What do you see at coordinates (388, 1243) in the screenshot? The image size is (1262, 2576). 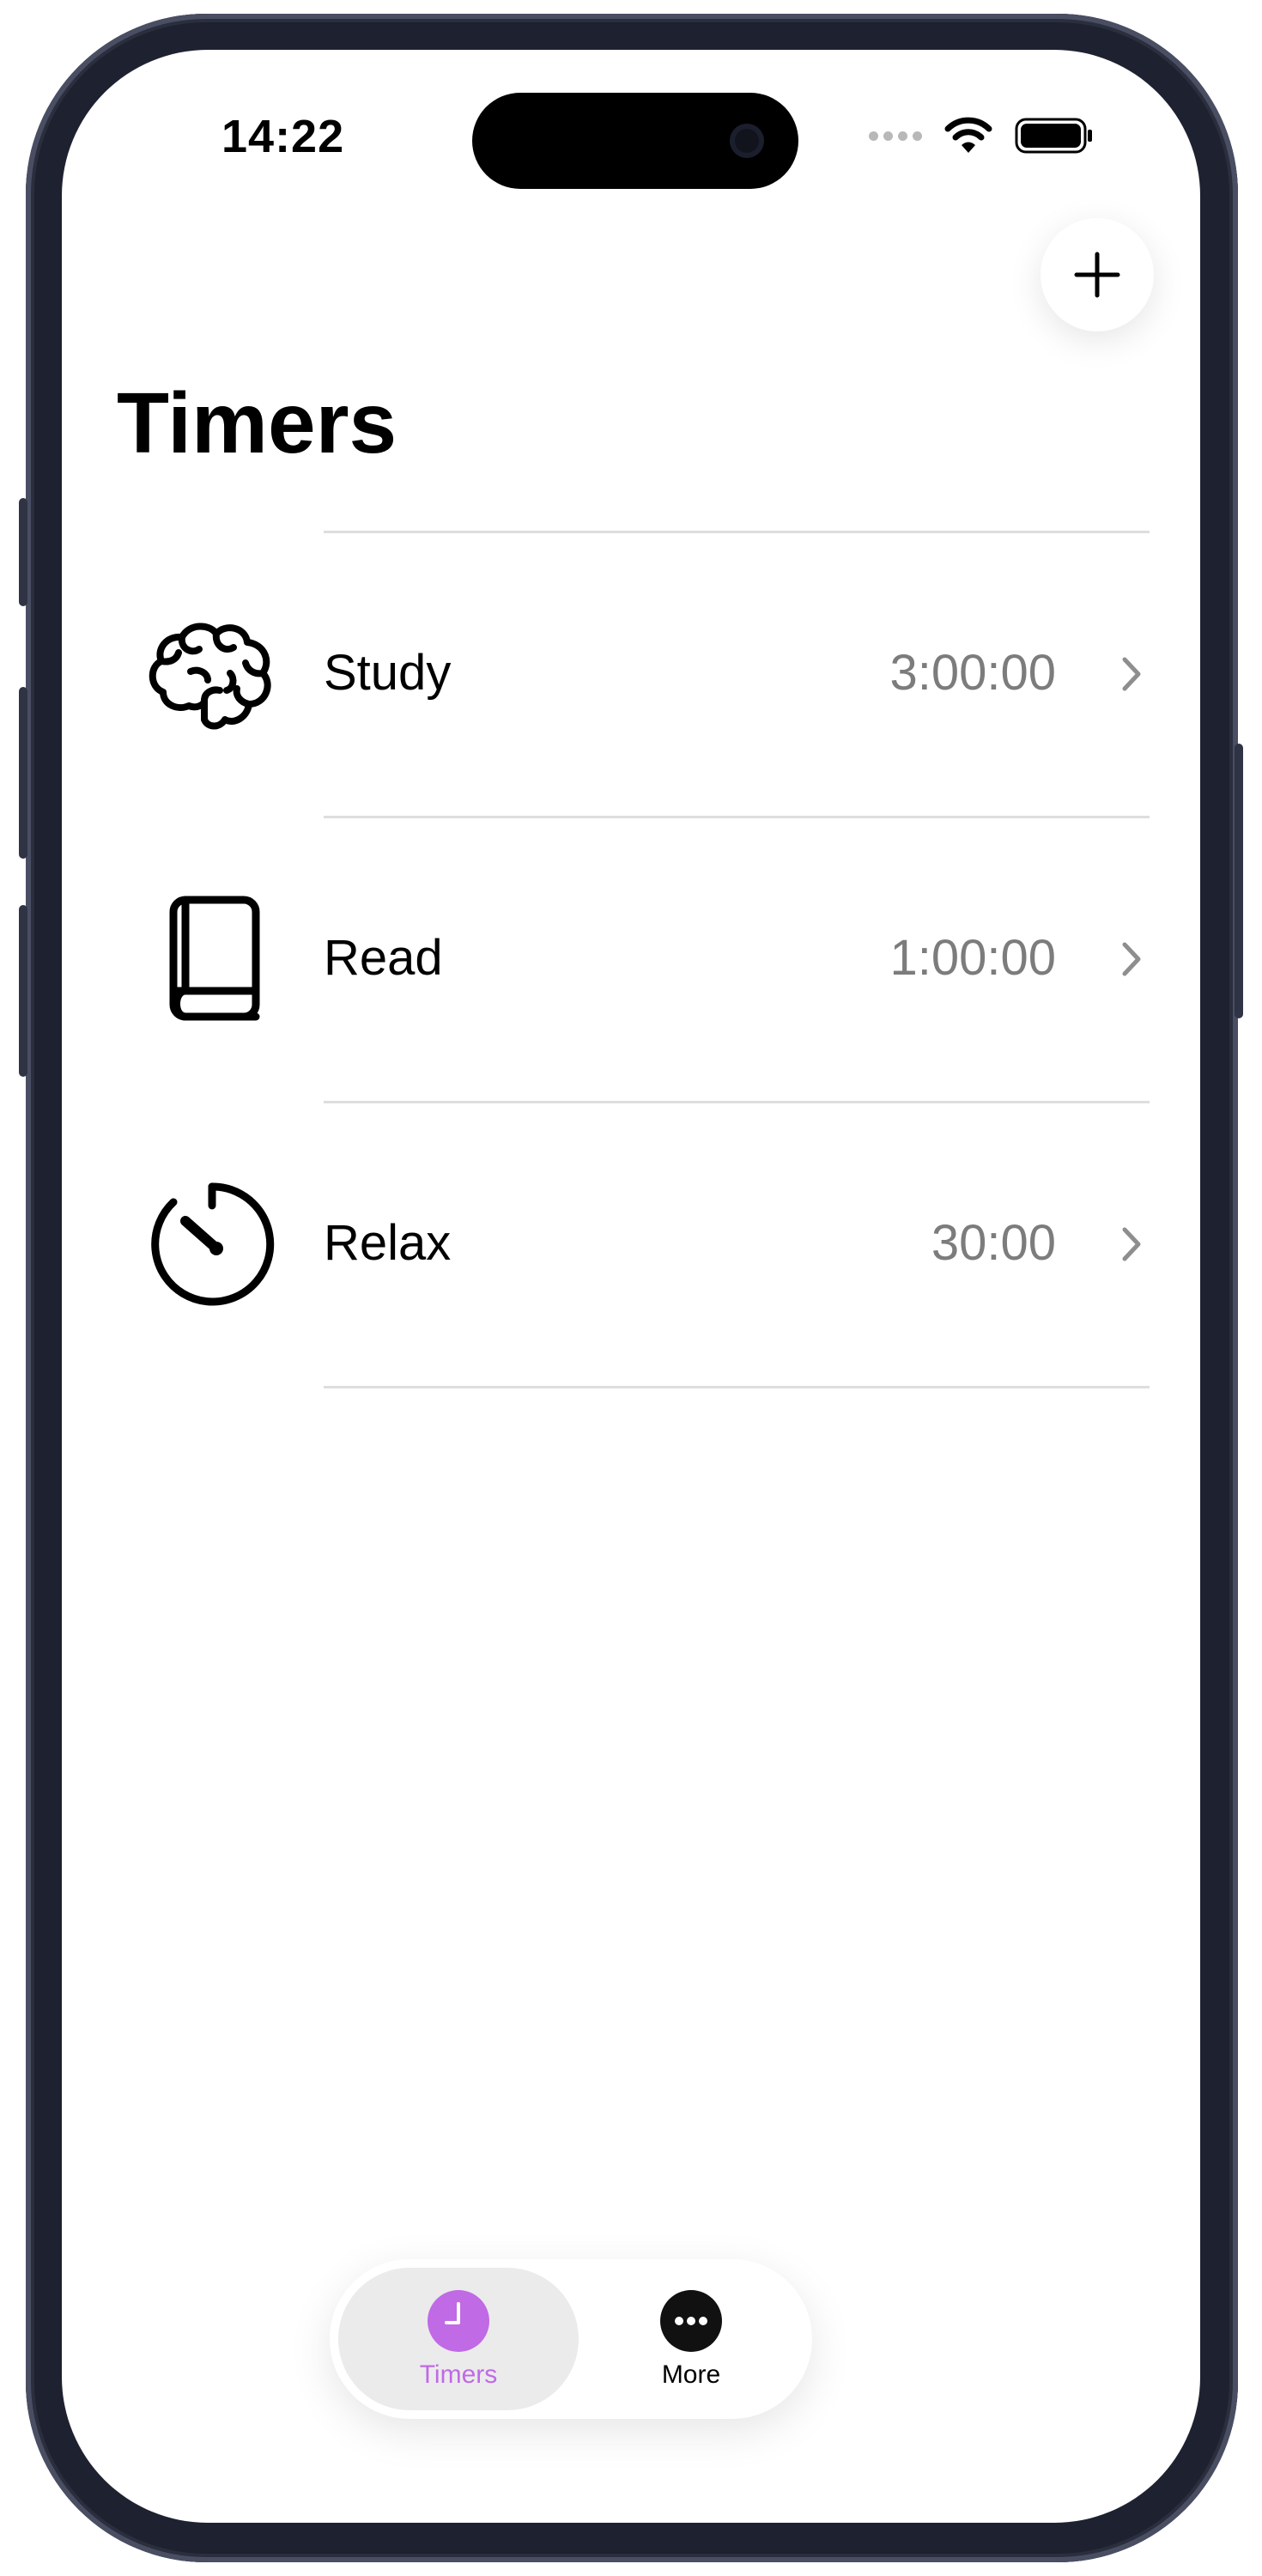 I see `timer-name: Relax` at bounding box center [388, 1243].